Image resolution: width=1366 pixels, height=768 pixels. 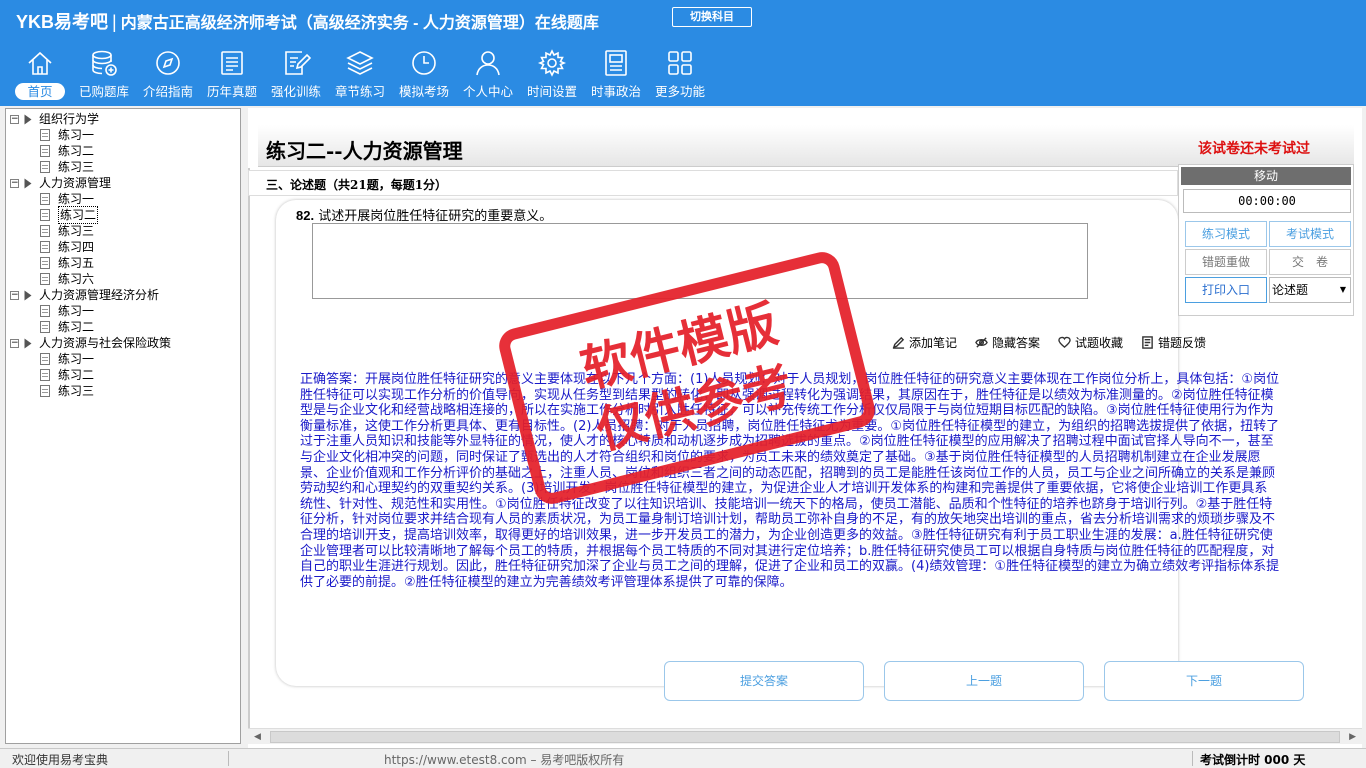 I want to click on redo-wrong-button: 错题重做, so click(x=1226, y=262).